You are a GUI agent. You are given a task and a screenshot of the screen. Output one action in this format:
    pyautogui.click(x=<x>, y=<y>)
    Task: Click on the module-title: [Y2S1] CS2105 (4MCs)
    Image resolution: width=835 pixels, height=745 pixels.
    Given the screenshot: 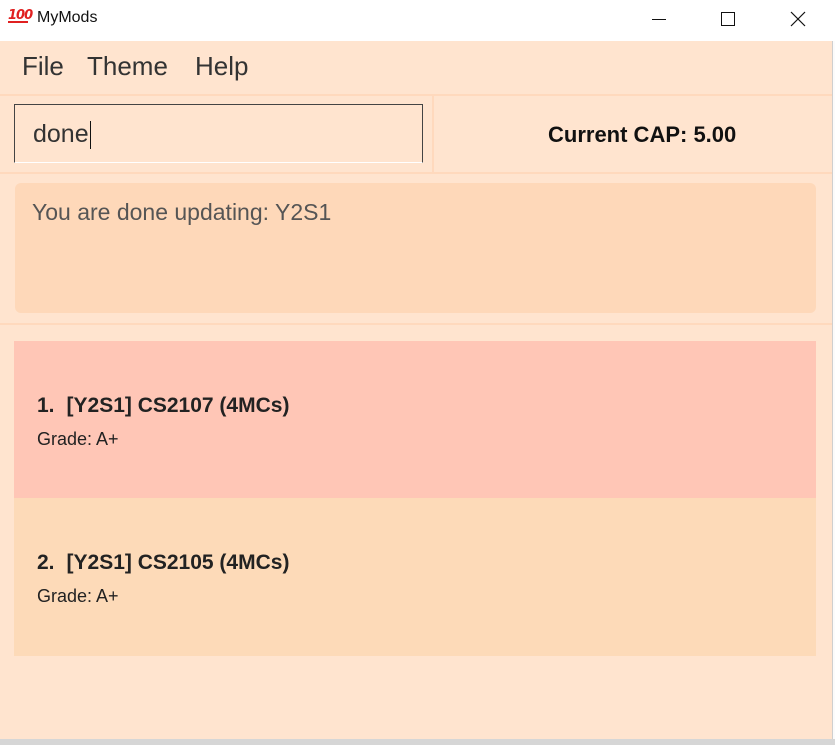 What is the action you would take?
    pyautogui.click(x=178, y=562)
    